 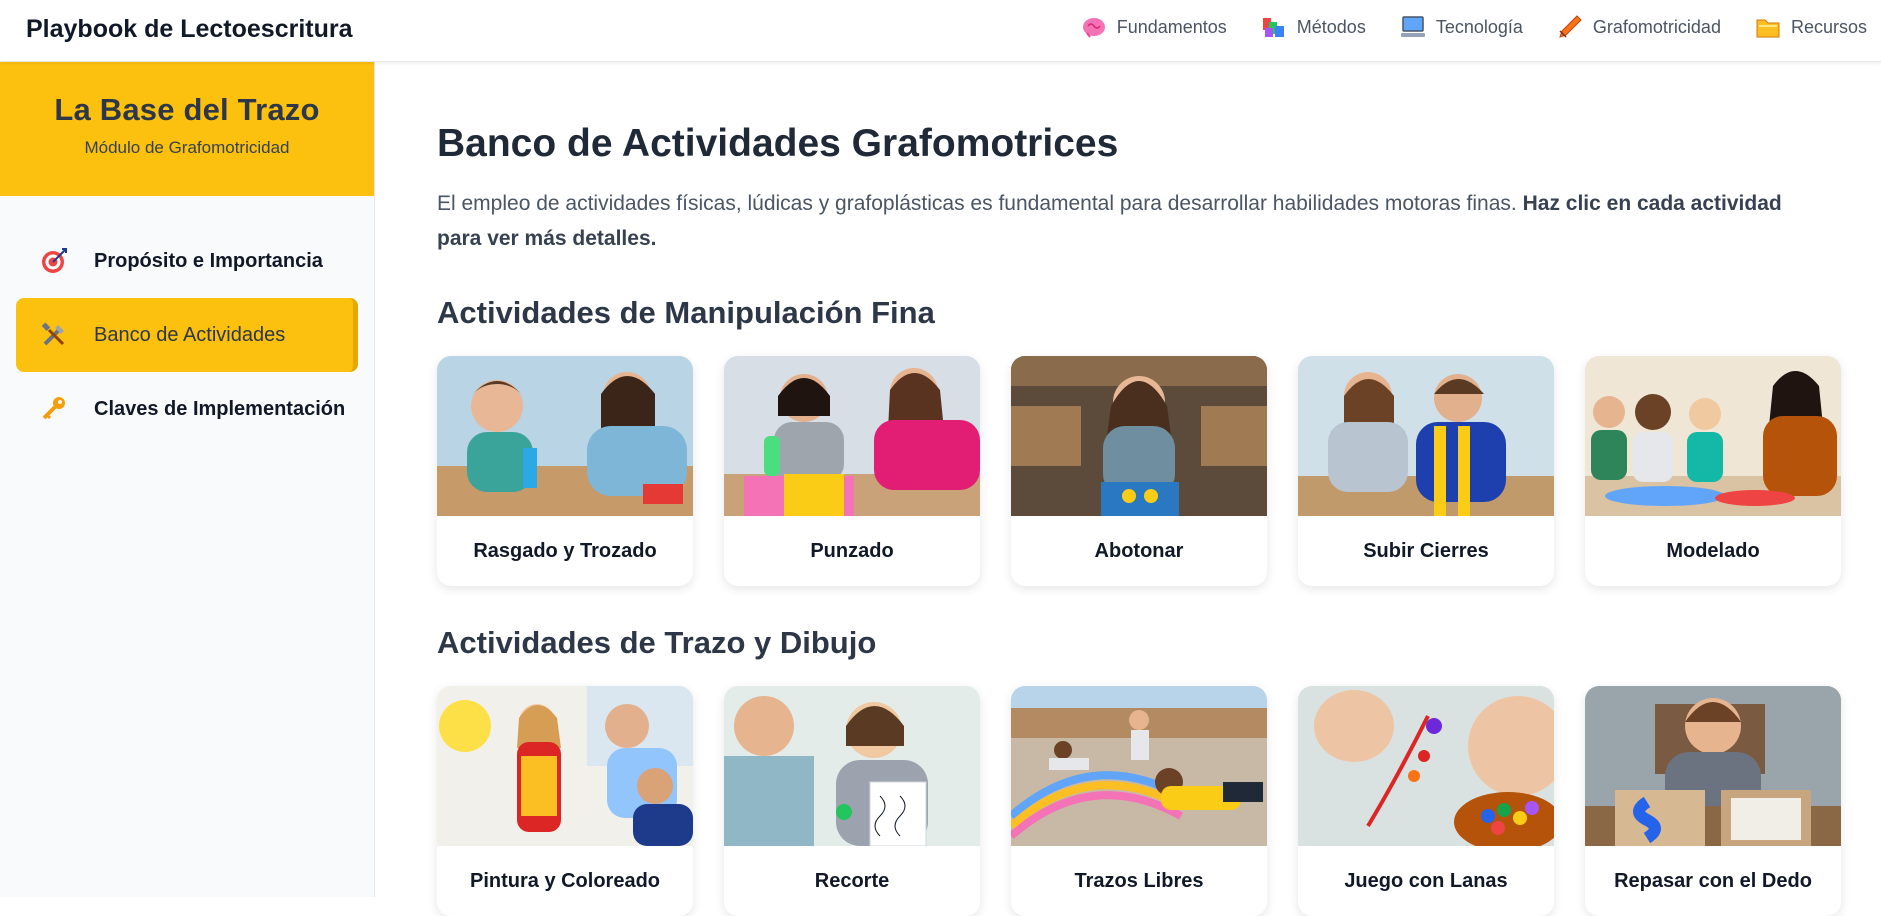 I want to click on activity-card: Recorte, so click(x=852, y=801).